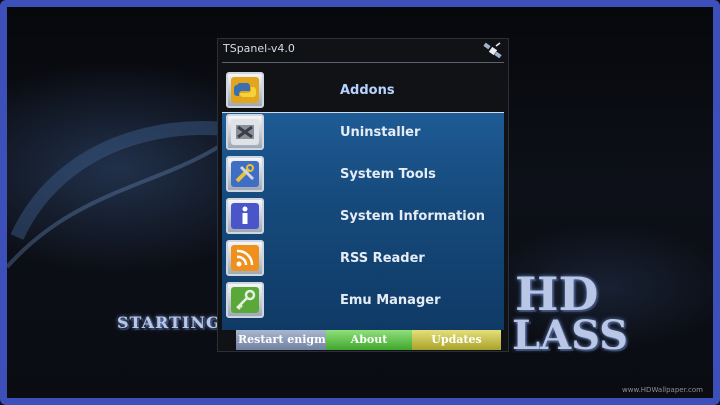 The width and height of the screenshot is (720, 405). I want to click on menu-item-rss-reader: RSS Reader, so click(363, 259).